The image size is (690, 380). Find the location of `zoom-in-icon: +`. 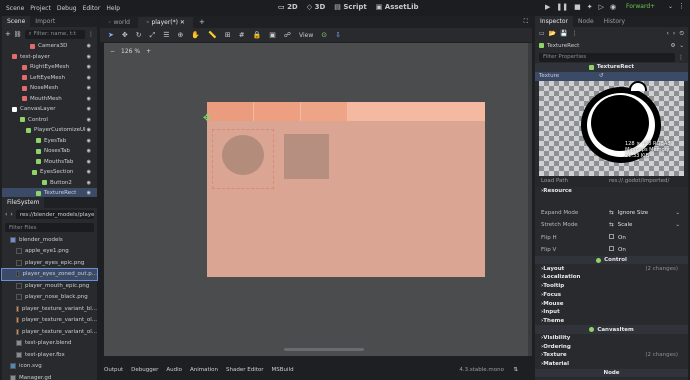

zoom-in-icon: + is located at coordinates (148, 51).